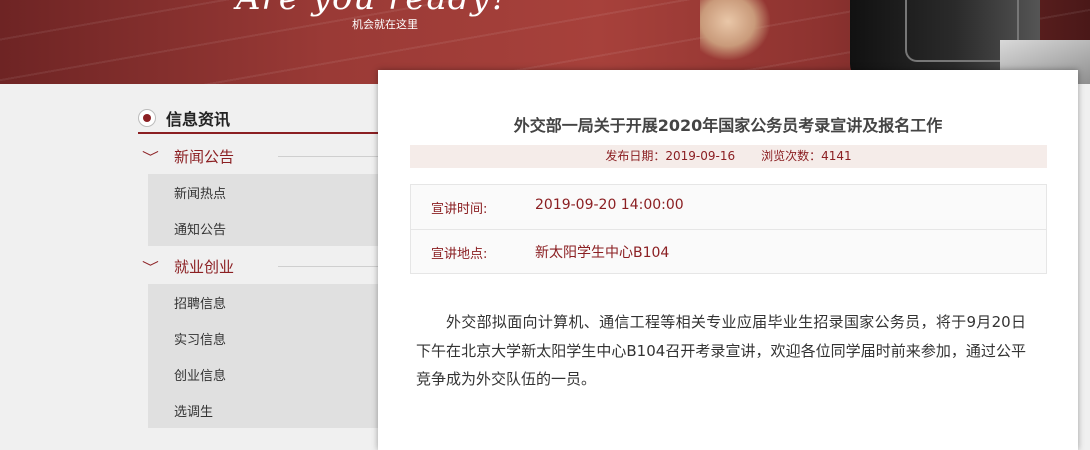  What do you see at coordinates (200, 304) in the screenshot?
I see `sidebar-item-label: 招聘信息` at bounding box center [200, 304].